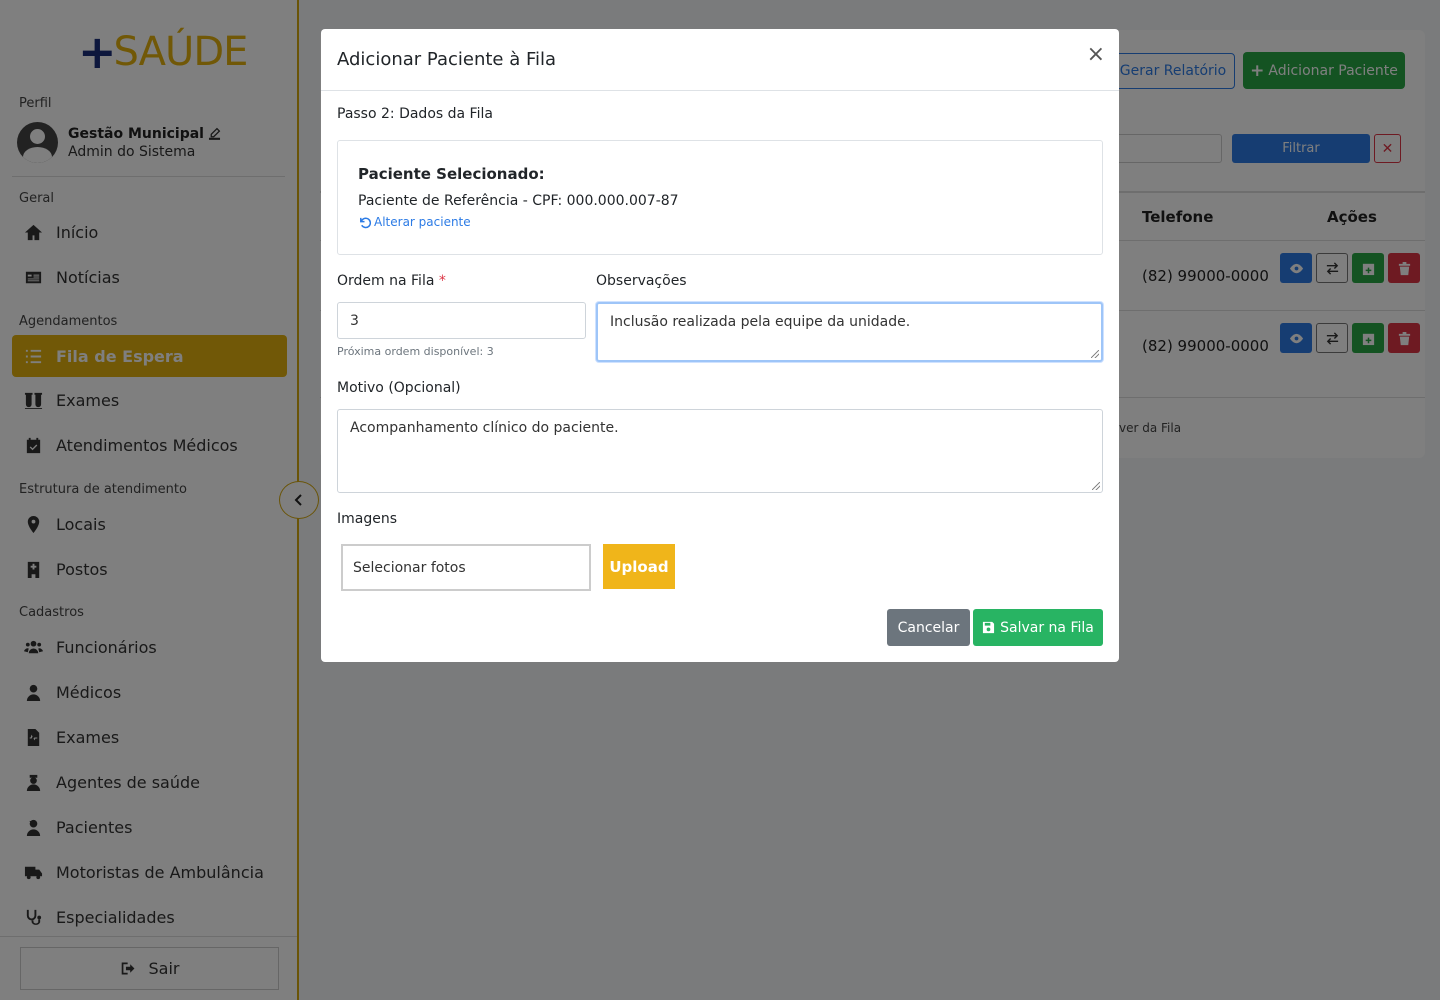  What do you see at coordinates (1096, 55) in the screenshot?
I see `close-icon: ×` at bounding box center [1096, 55].